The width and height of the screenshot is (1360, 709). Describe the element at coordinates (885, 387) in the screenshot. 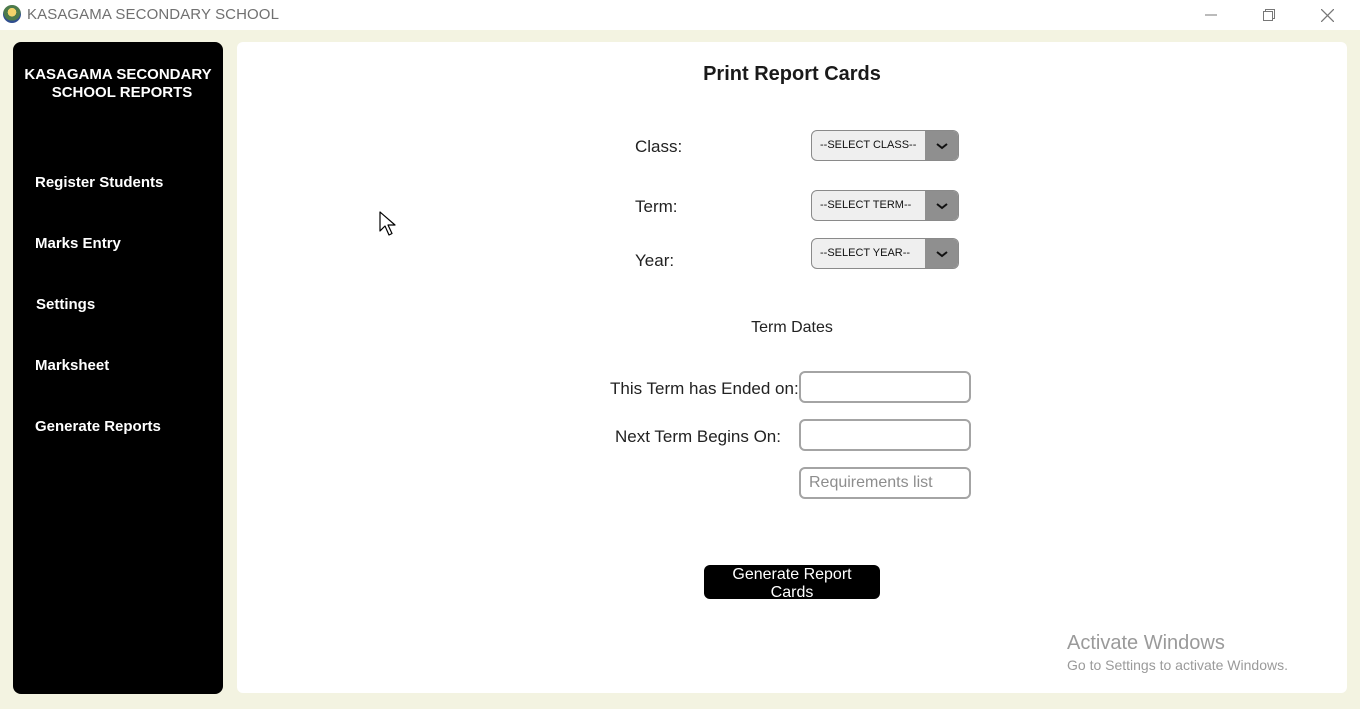

I see `term-ended-field` at that location.